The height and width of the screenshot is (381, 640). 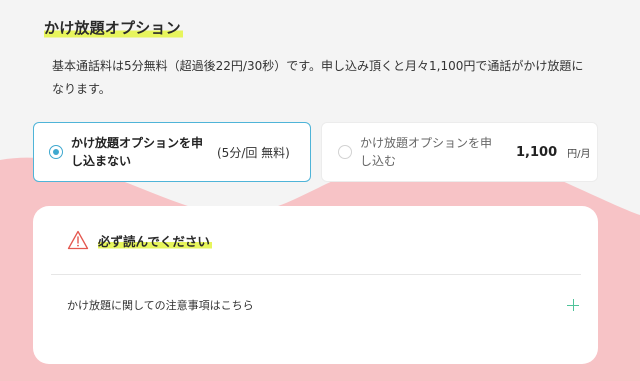 What do you see at coordinates (316, 305) in the screenshot?
I see `notice-accordion: かけ放題に関しての注意事項はこちら` at bounding box center [316, 305].